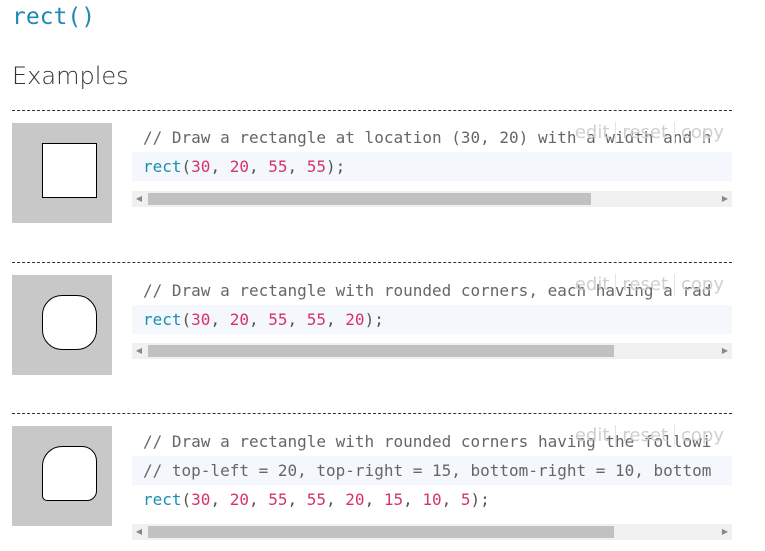 This screenshot has width=765, height=551. Describe the element at coordinates (465, 499) in the screenshot. I see `code-number: 5` at that location.